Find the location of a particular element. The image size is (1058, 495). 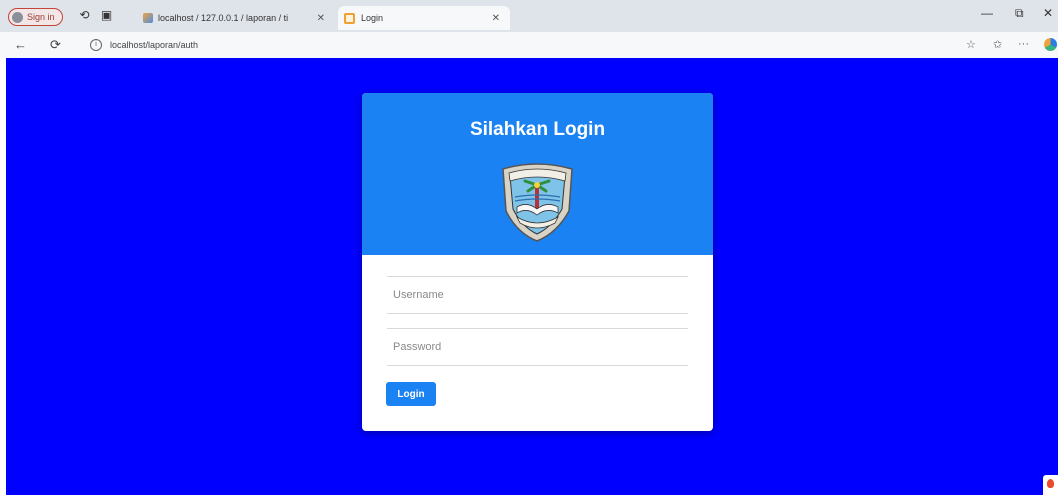

maximize-icon: ⧉ is located at coordinates (1019, 13).